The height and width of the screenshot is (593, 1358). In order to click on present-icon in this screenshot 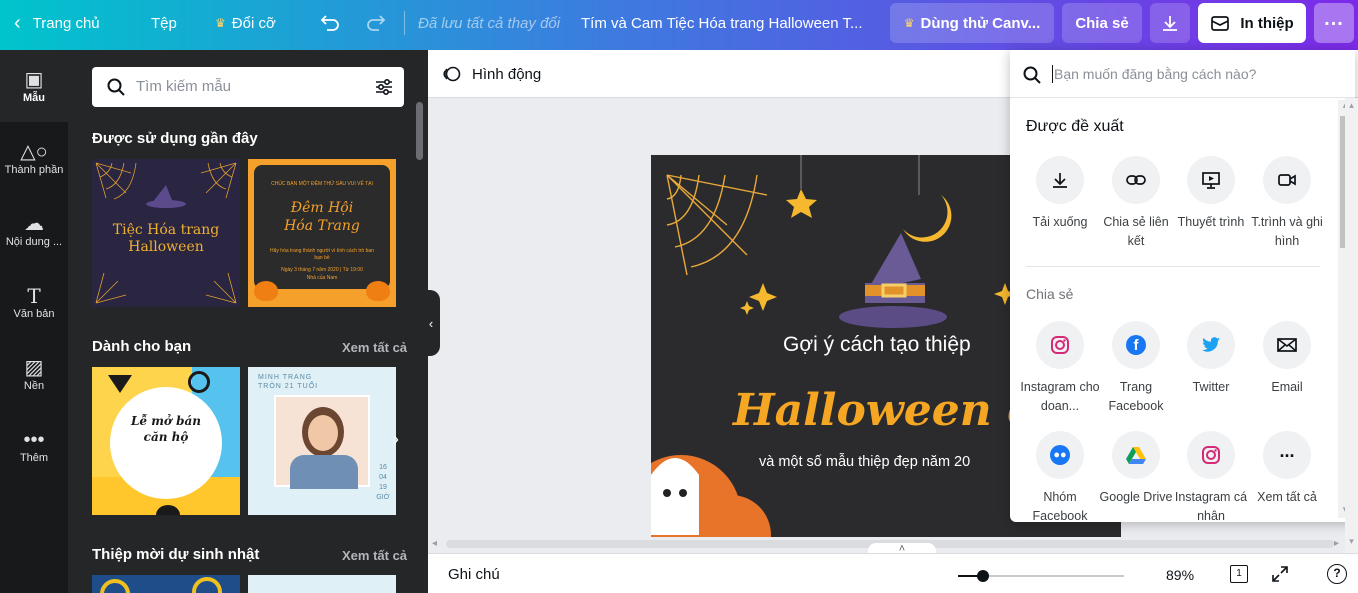, I will do `click(1211, 180)`.